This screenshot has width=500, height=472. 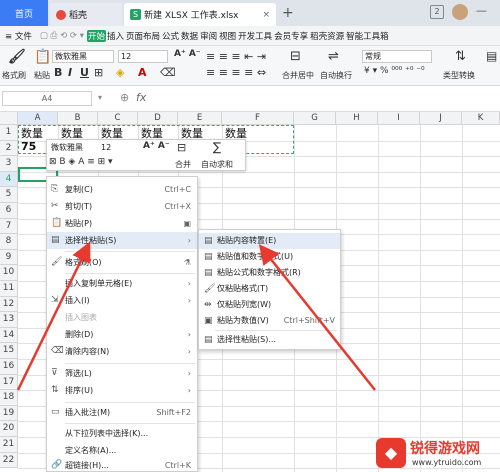 I want to click on watermark-title: 锐得游戏网, so click(x=445, y=449).